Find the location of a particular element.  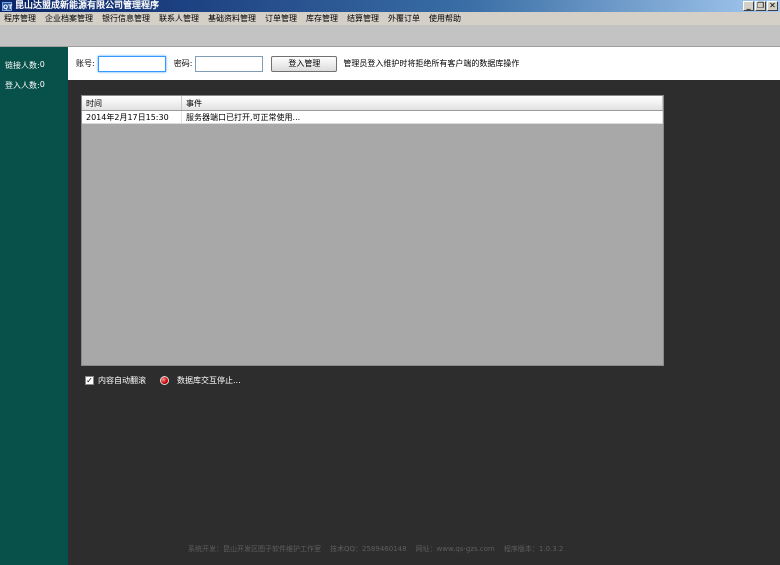

menu-orders: 订单管理 is located at coordinates (281, 18).